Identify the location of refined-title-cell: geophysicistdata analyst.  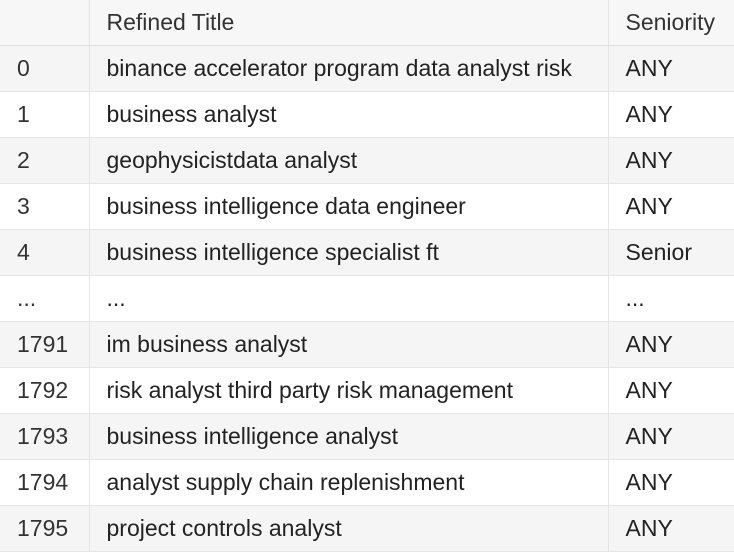
(349, 160).